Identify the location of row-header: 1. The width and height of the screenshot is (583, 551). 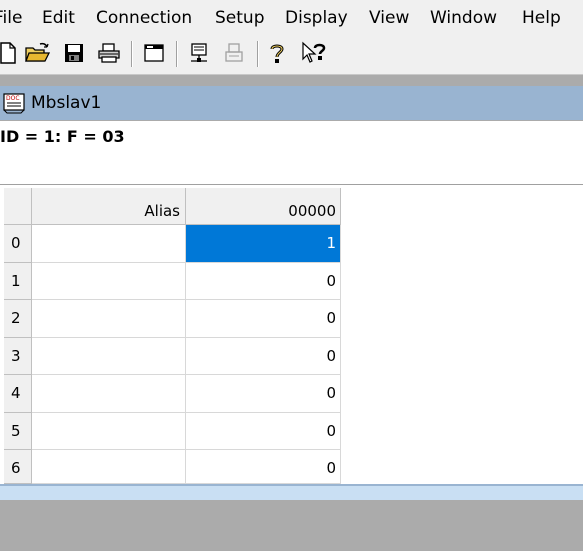
(18, 281).